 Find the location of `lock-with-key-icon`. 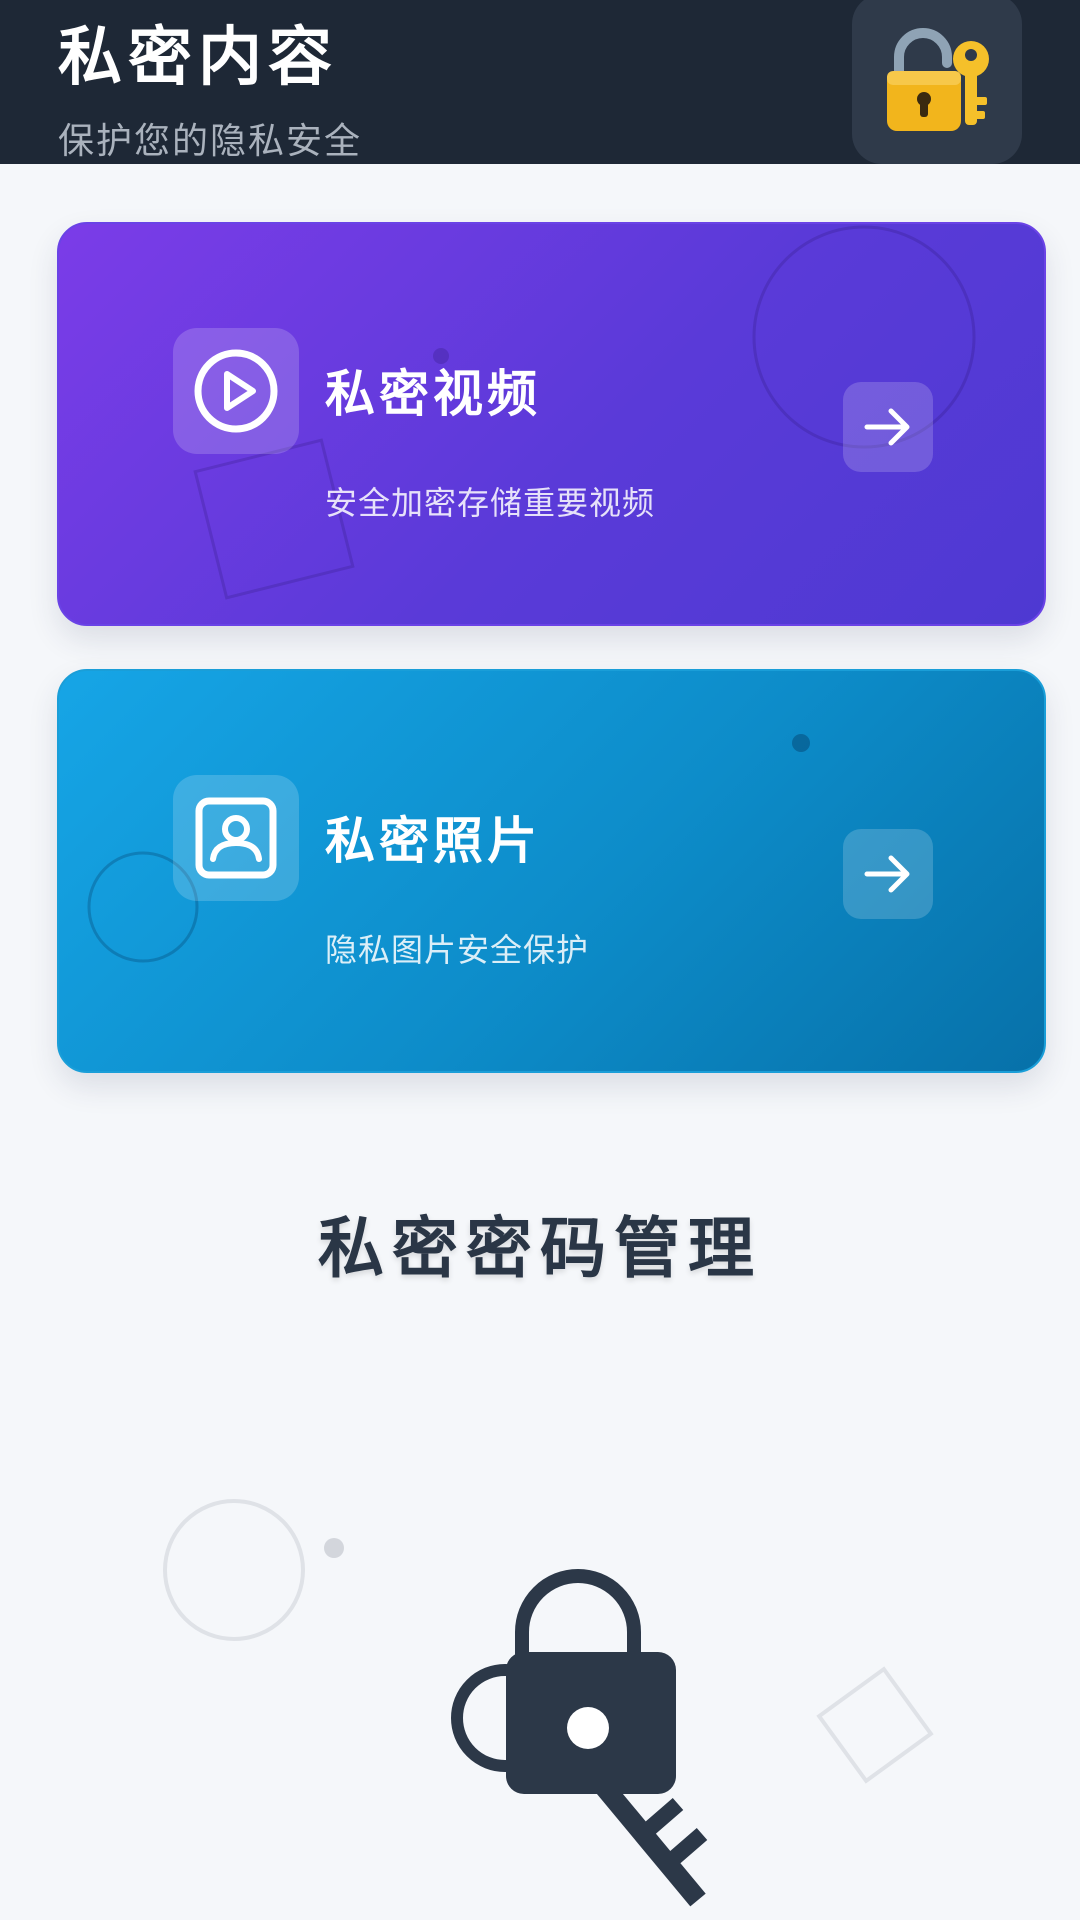

lock-with-key-icon is located at coordinates (938, 79).